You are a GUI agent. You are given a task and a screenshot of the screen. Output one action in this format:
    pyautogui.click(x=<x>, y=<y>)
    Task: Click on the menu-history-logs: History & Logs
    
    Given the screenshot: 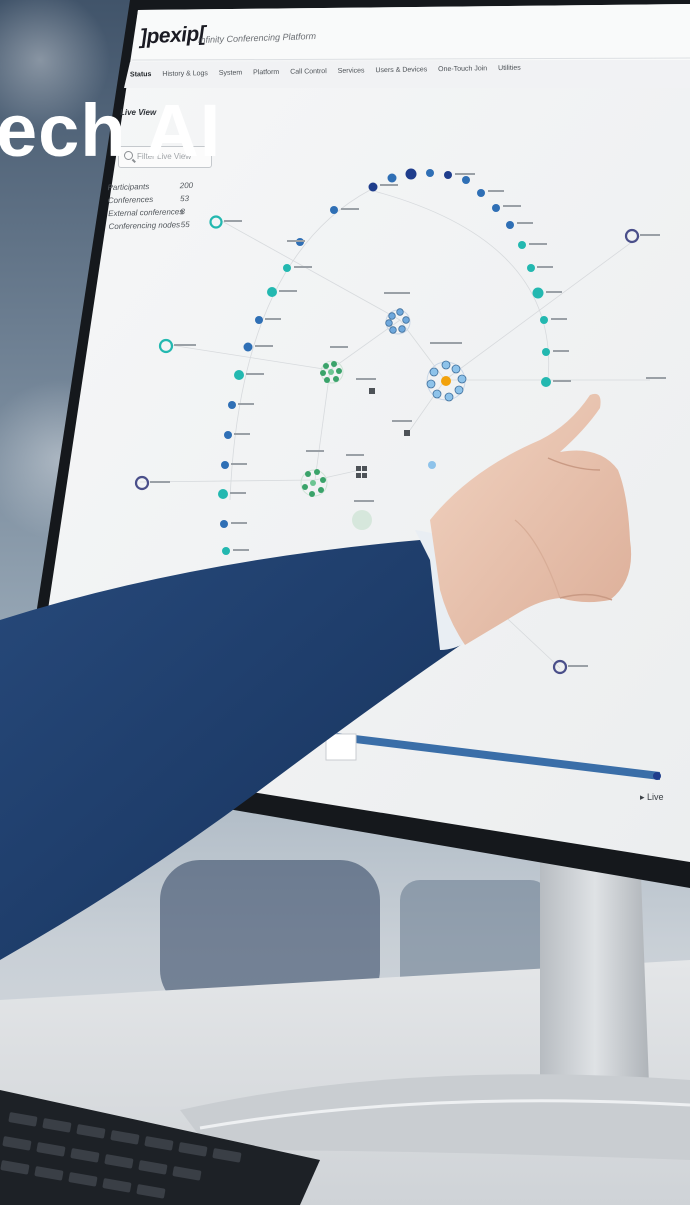 What is the action you would take?
    pyautogui.click(x=185, y=74)
    